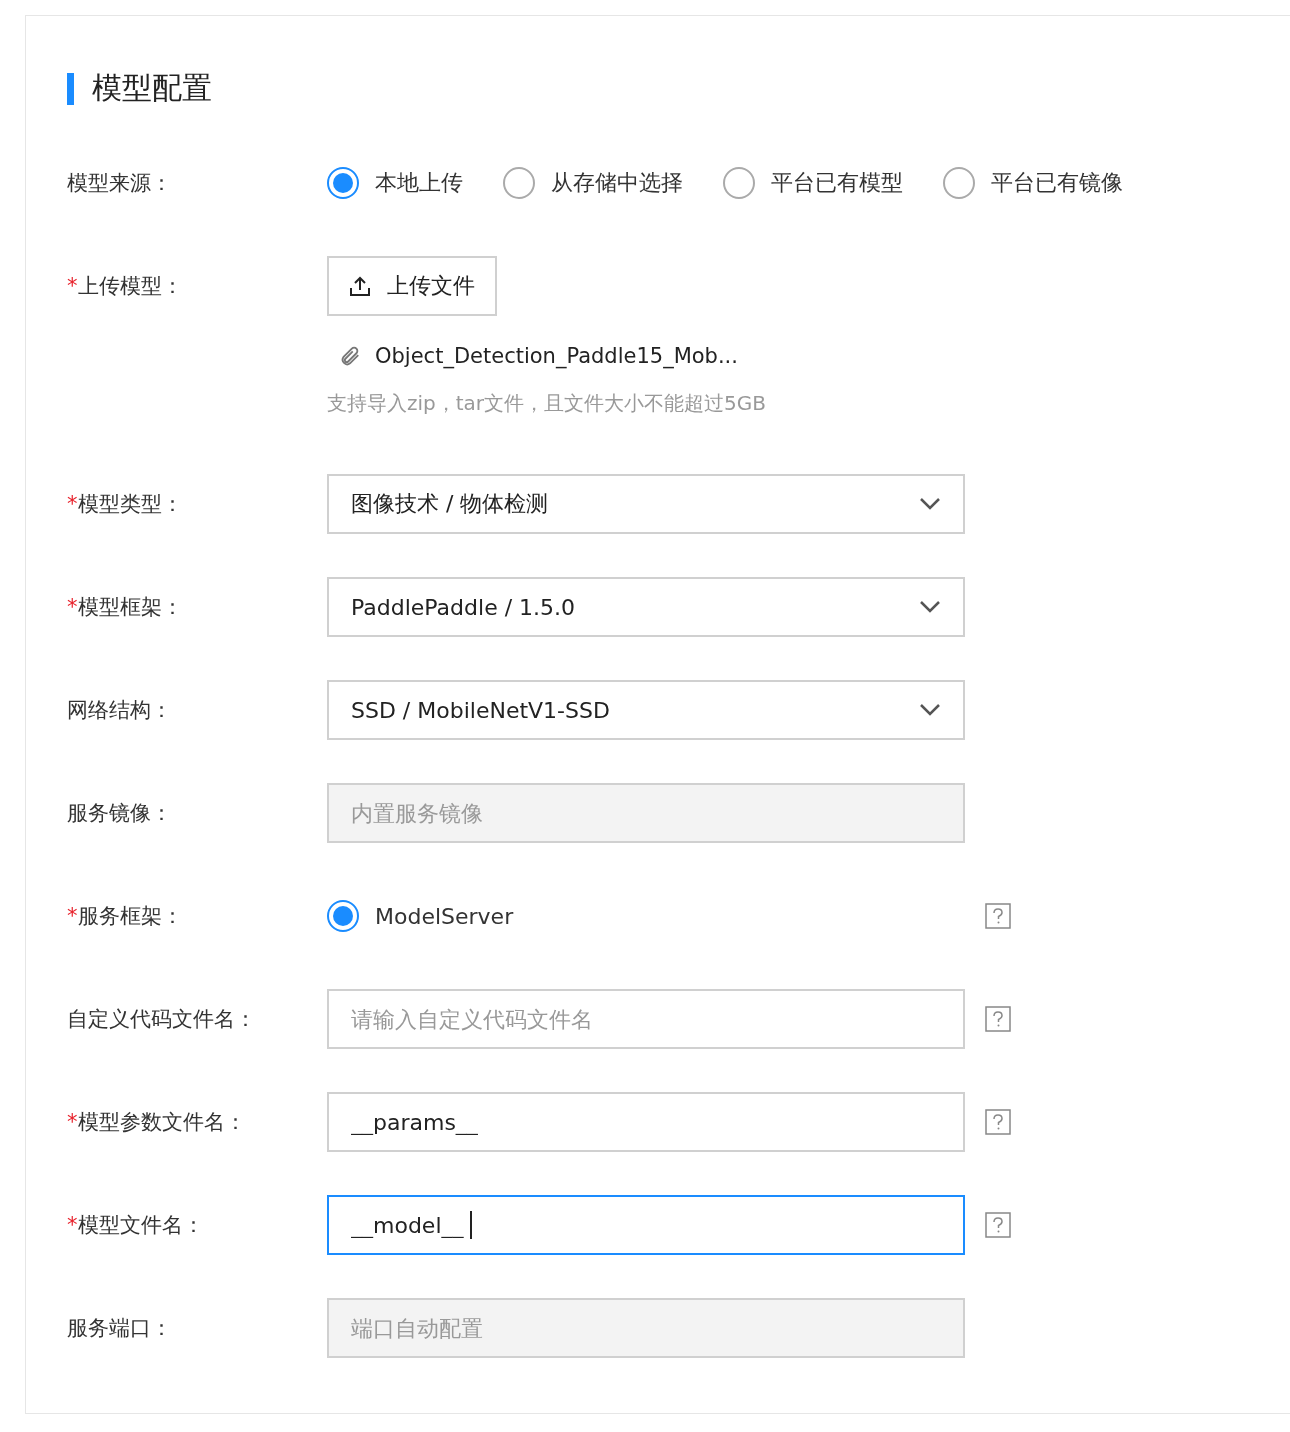 Image resolution: width=1290 pixels, height=1432 pixels. What do you see at coordinates (412, 286) in the screenshot?
I see `upload-button: 上传文件` at bounding box center [412, 286].